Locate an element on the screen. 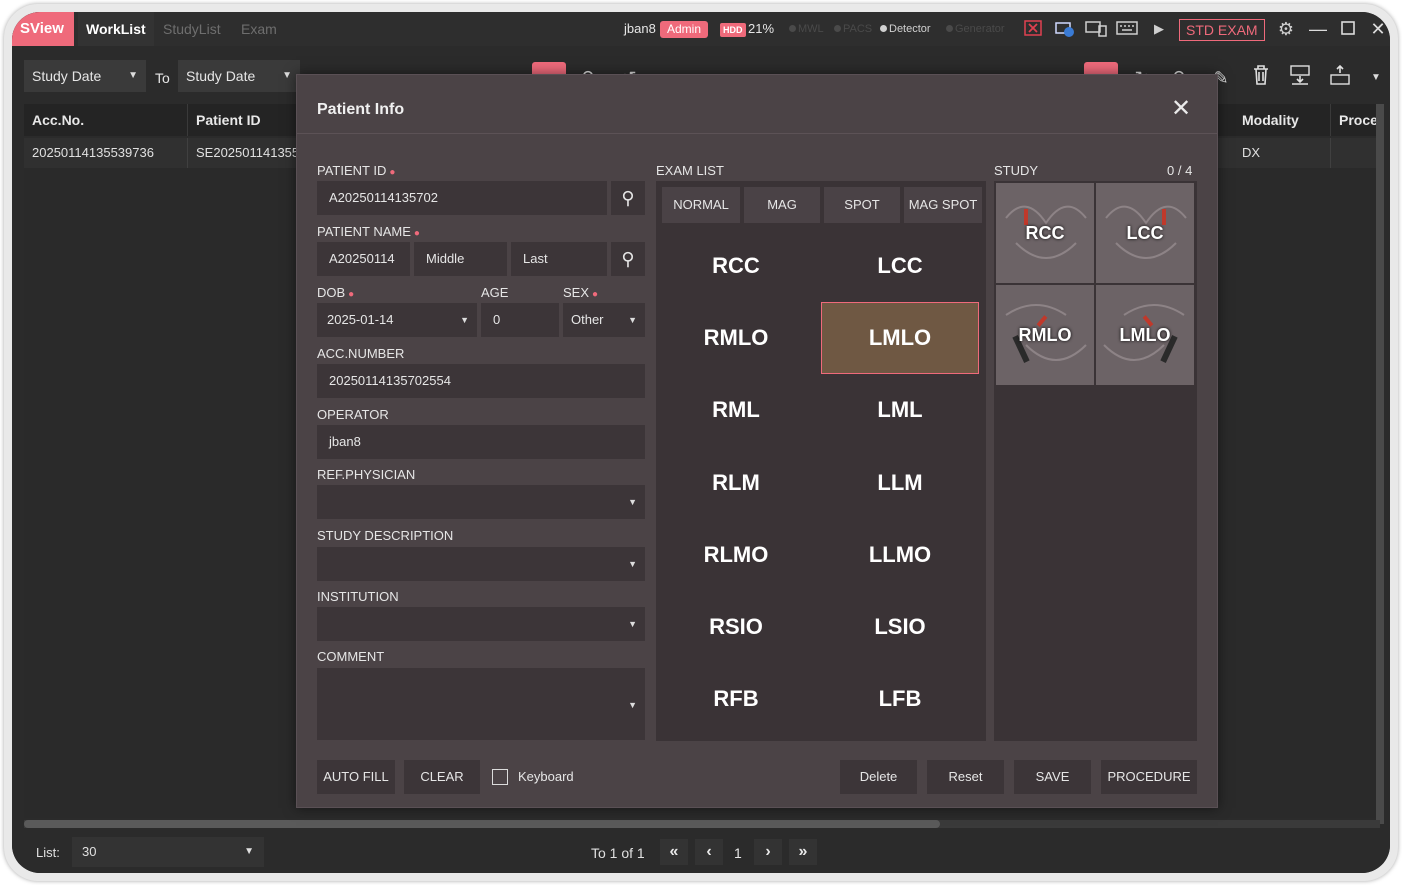 The width and height of the screenshot is (1402, 885). reset-button: Reset is located at coordinates (965, 777).